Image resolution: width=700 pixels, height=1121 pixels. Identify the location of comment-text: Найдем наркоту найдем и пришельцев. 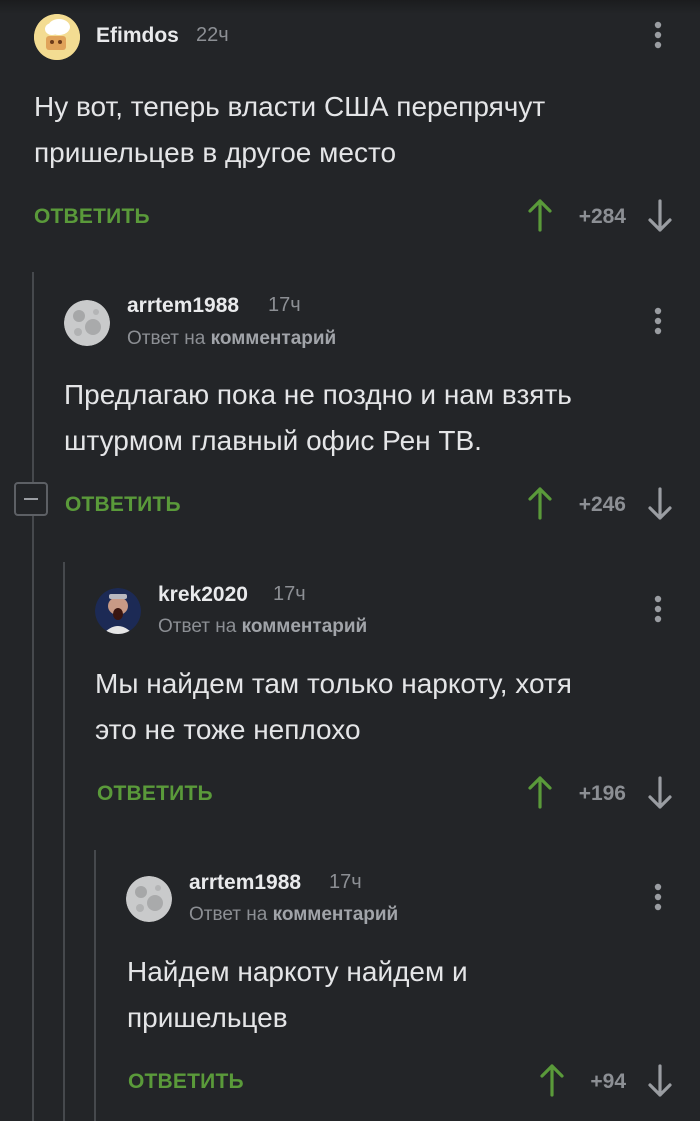
(297, 994).